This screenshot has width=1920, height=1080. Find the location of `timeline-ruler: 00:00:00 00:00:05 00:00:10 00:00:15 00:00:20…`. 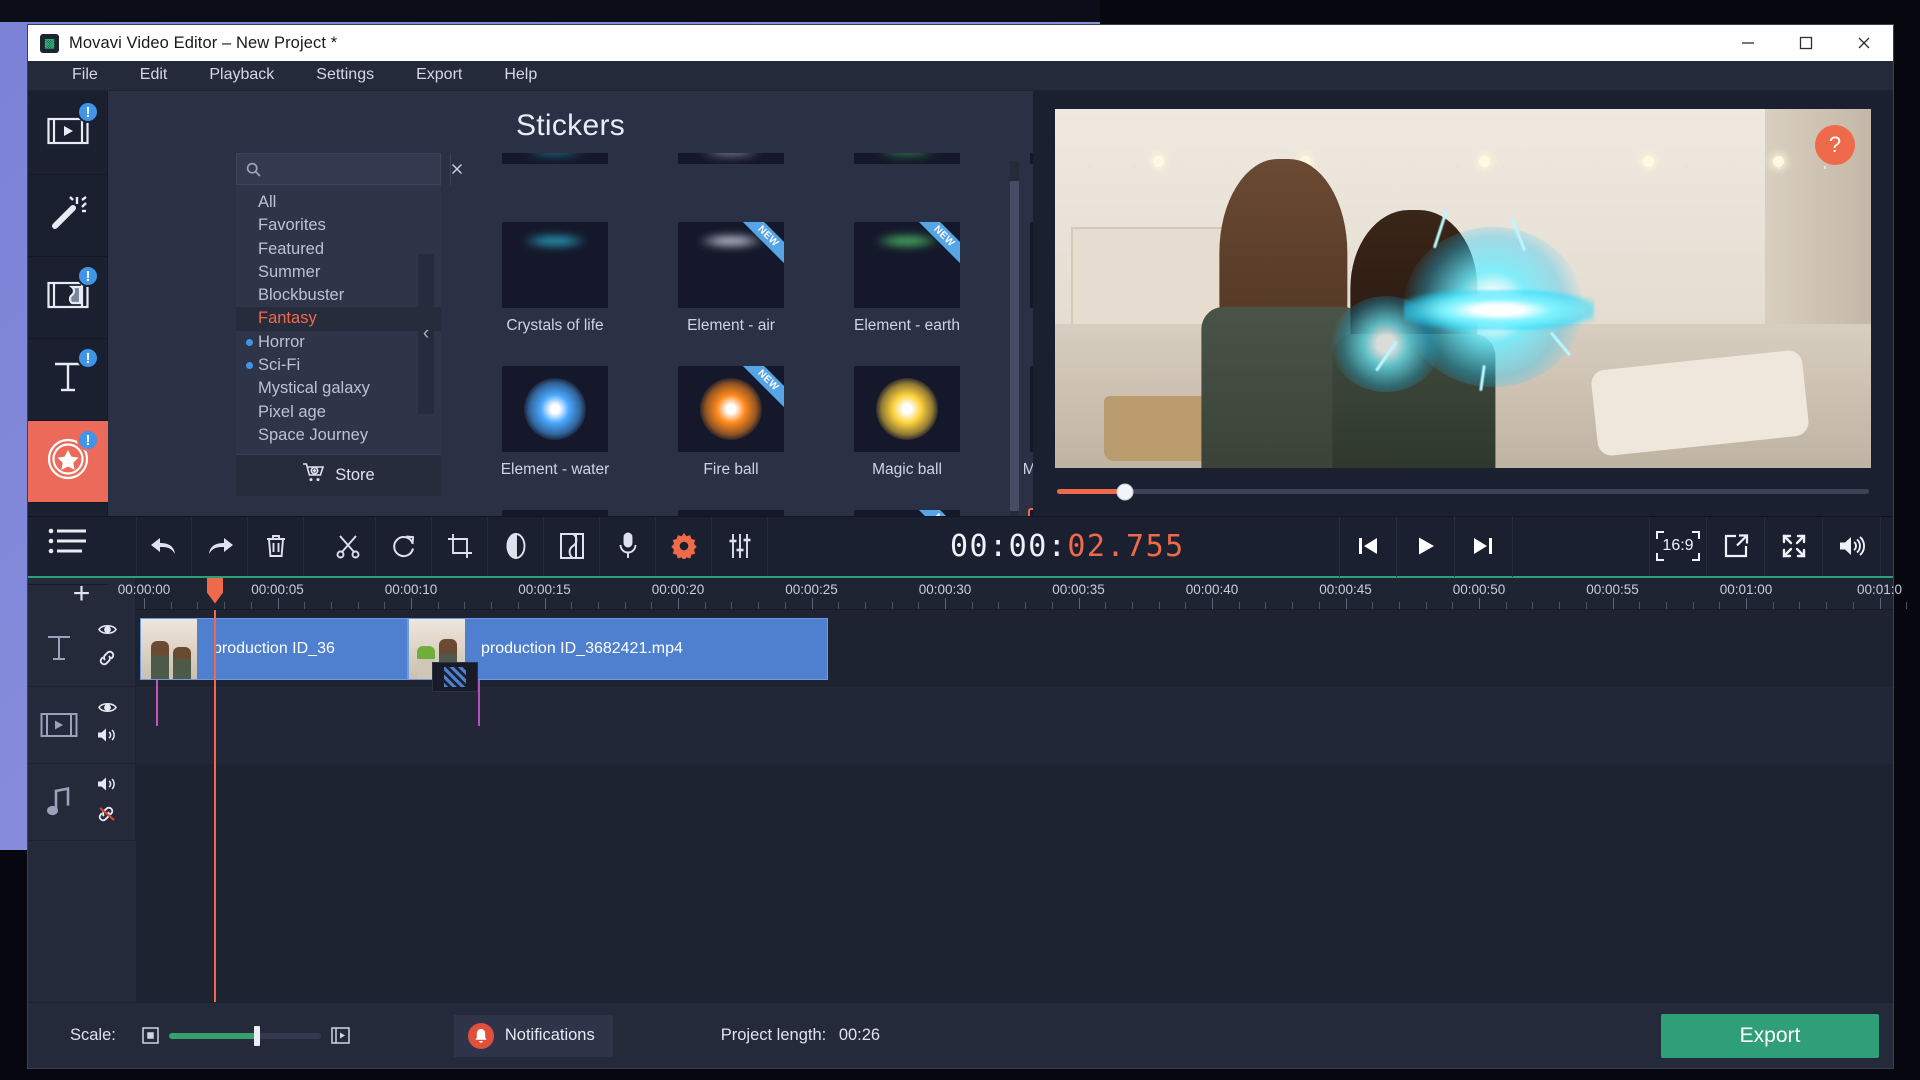

timeline-ruler: 00:00:00 00:00:05 00:00:10 00:00:15 00:00:20… is located at coordinates (1013, 593).